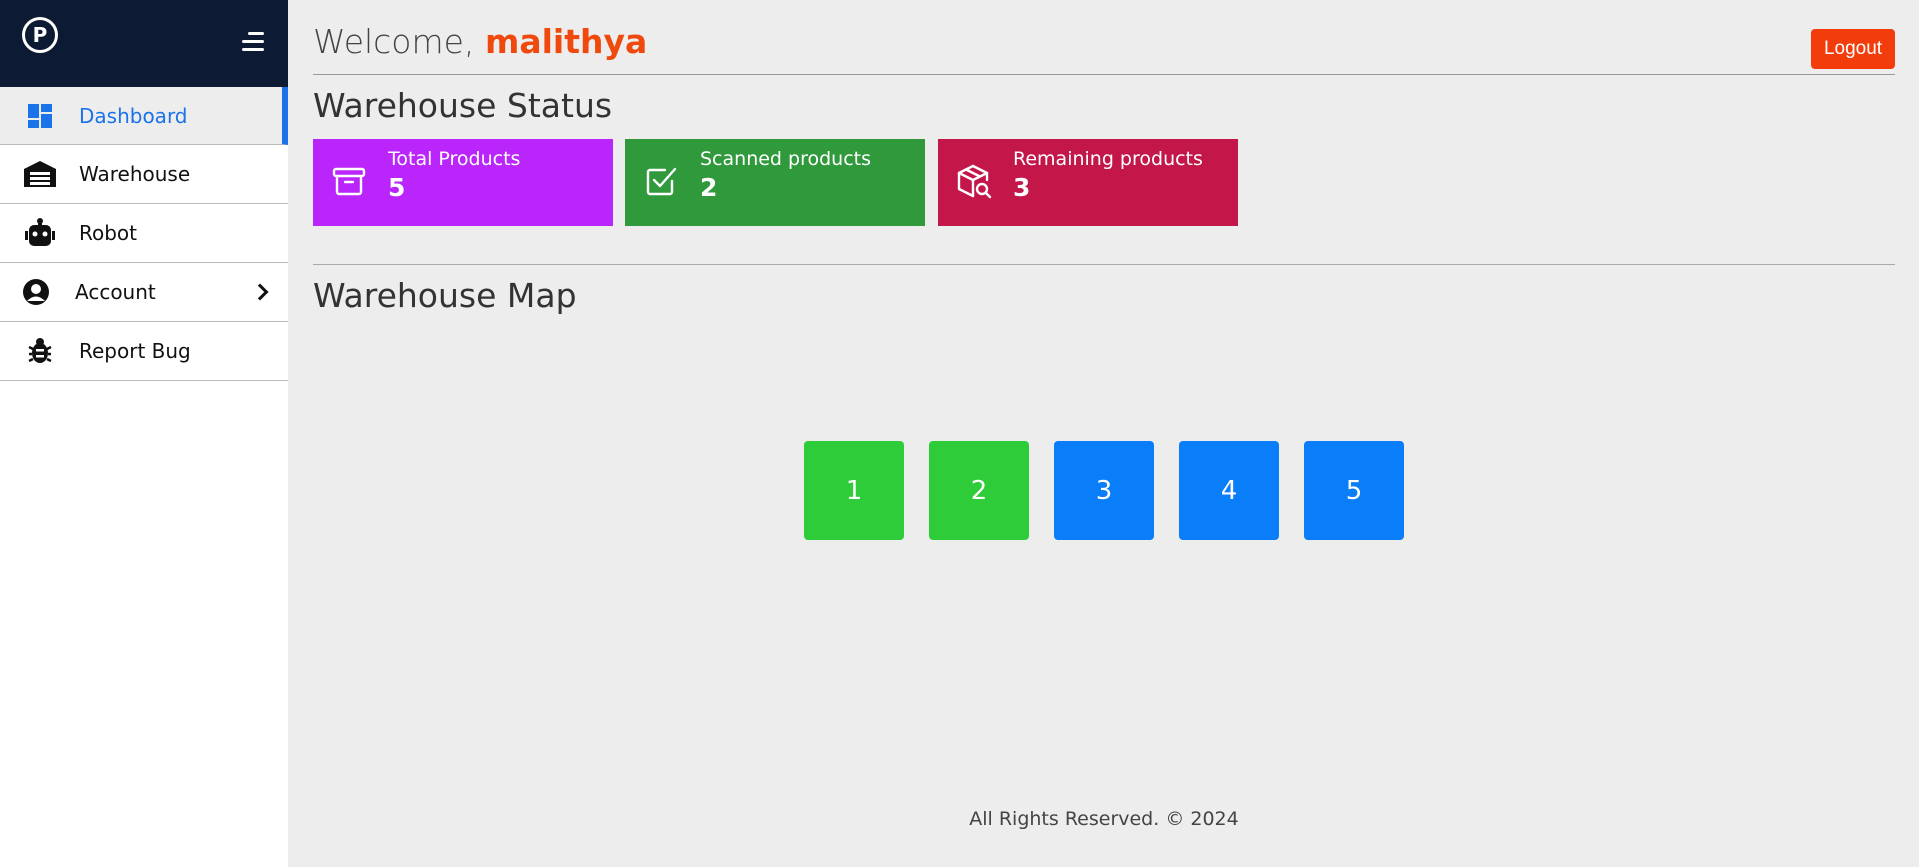 The height and width of the screenshot is (867, 1919). Describe the element at coordinates (1104, 819) in the screenshot. I see `footer-text: All Rights Reserved. © 2024` at that location.